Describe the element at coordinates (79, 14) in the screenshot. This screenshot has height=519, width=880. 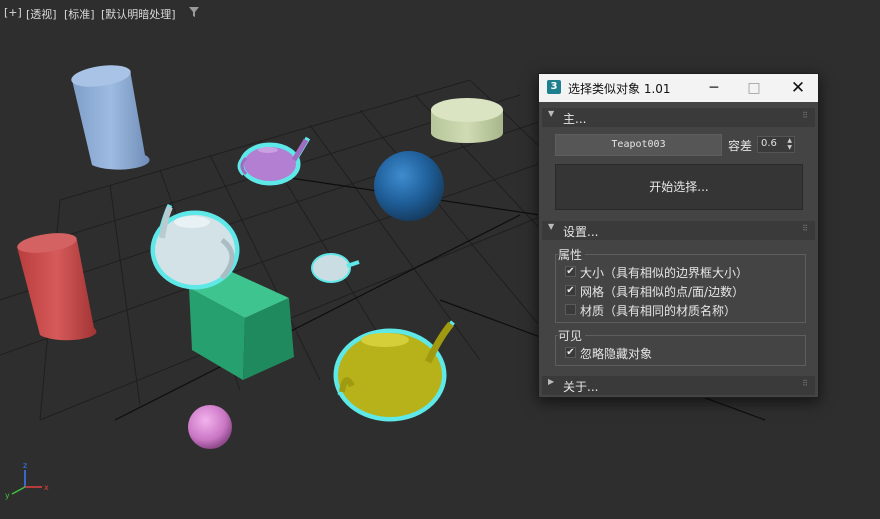
I see `viewport-standard-label: [标准]` at that location.